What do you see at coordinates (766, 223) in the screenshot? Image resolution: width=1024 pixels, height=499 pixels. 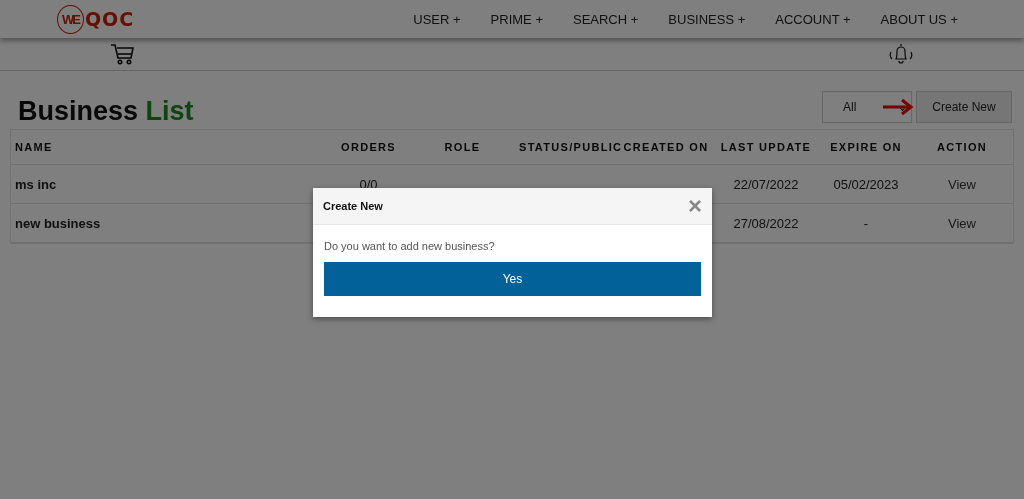 I see `table-cell-text: 27/08/2022` at bounding box center [766, 223].